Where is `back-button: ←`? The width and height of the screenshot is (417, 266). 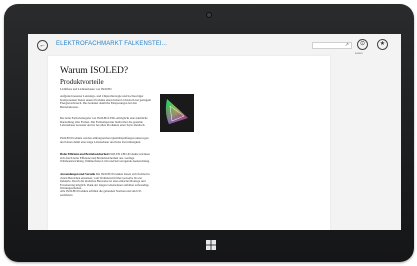 back-button: ← is located at coordinates (42, 45).